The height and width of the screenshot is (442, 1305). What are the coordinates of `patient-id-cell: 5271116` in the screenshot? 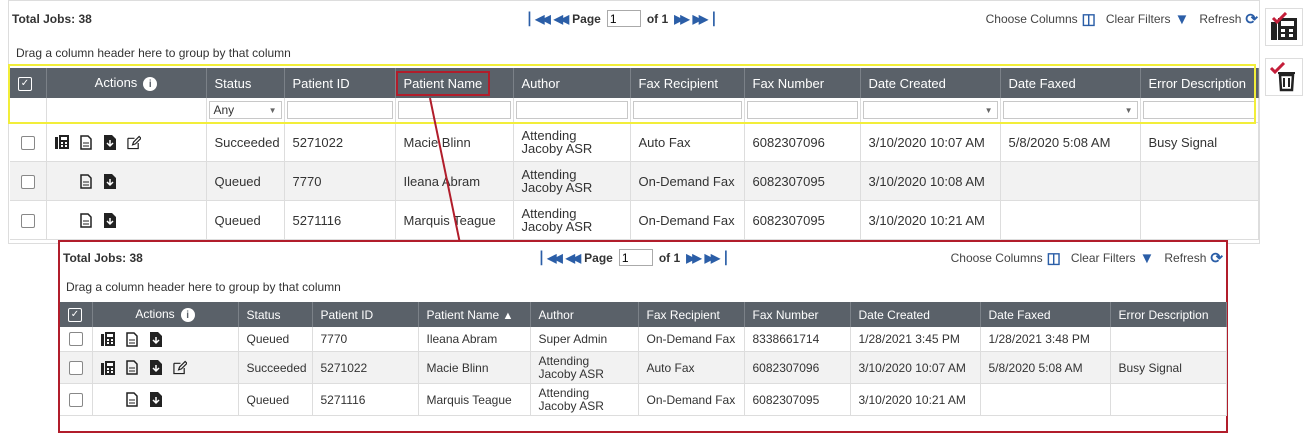 It's located at (340, 220).